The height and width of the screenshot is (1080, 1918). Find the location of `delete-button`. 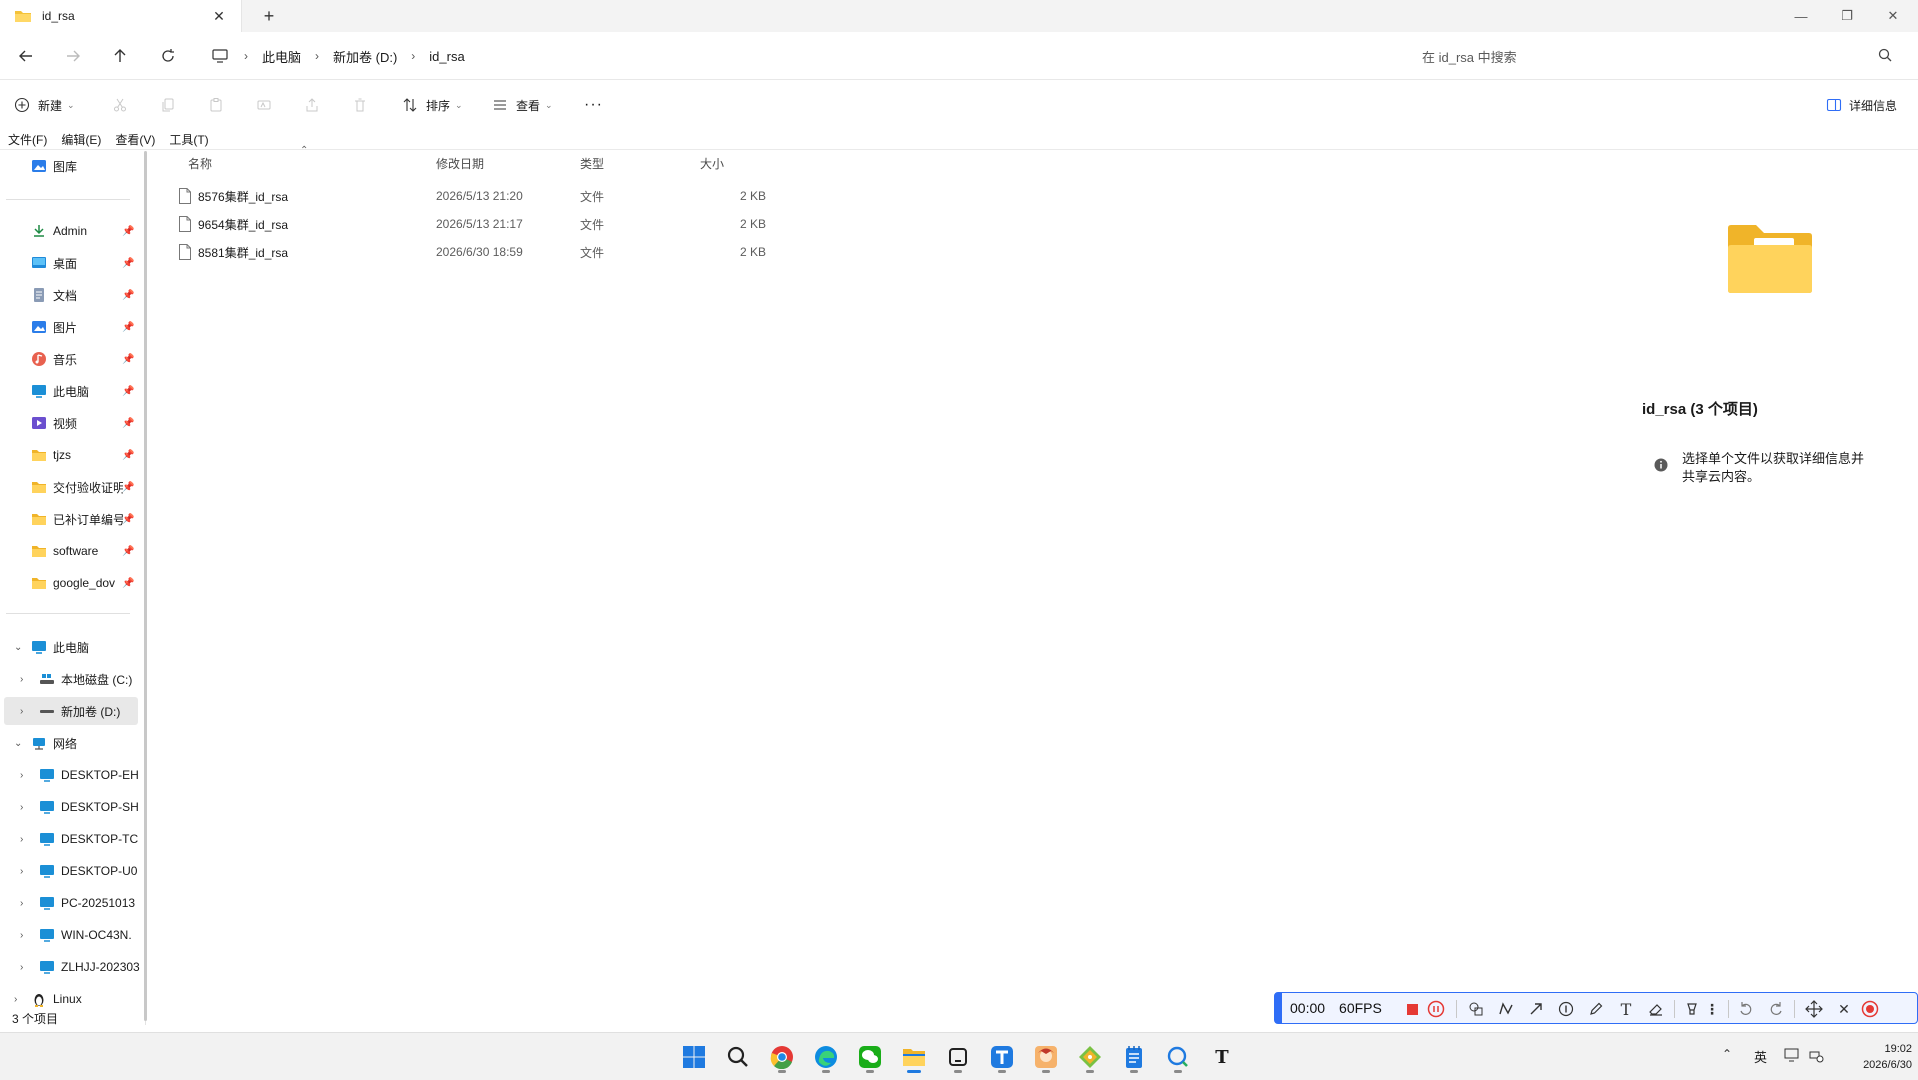

delete-button is located at coordinates (360, 105).